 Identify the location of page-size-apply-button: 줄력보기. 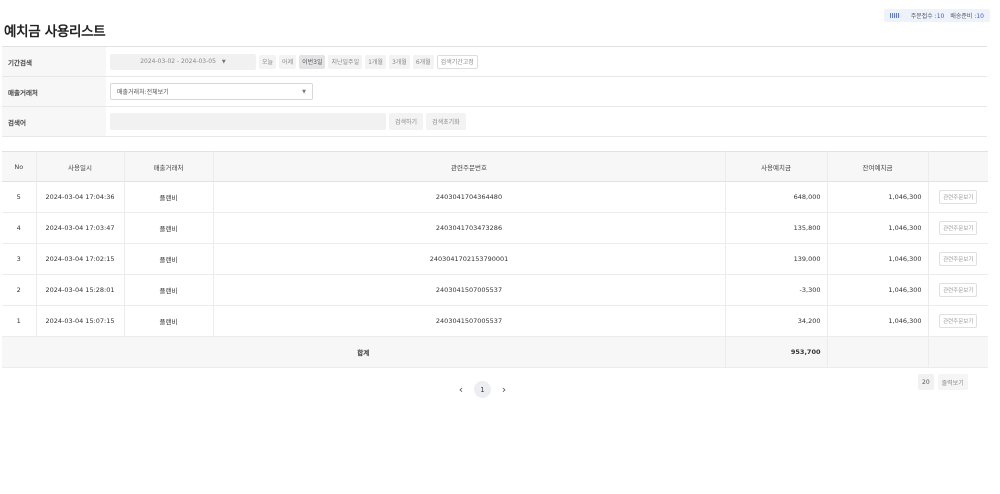
(952, 382).